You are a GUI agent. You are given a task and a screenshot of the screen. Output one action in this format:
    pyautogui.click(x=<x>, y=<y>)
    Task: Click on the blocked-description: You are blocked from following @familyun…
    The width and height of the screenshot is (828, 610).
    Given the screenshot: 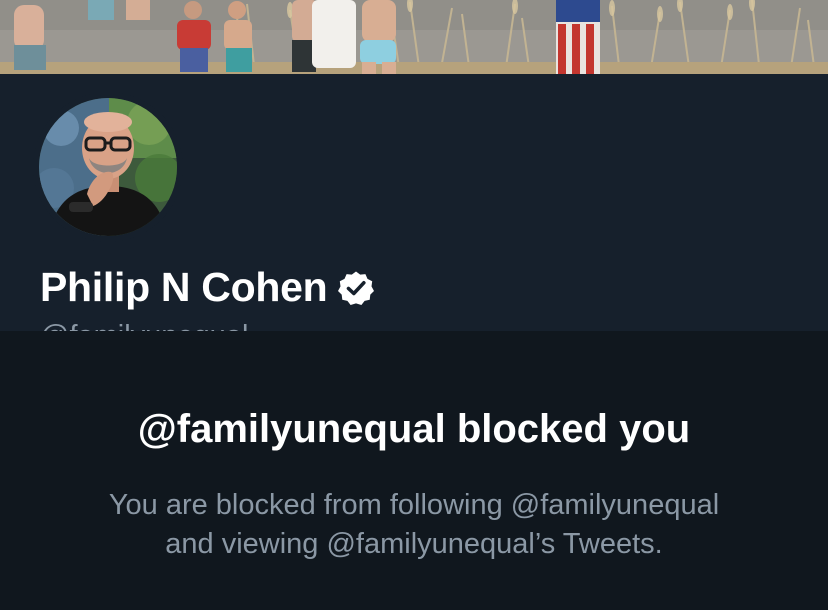 What is the action you would take?
    pyautogui.click(x=414, y=525)
    